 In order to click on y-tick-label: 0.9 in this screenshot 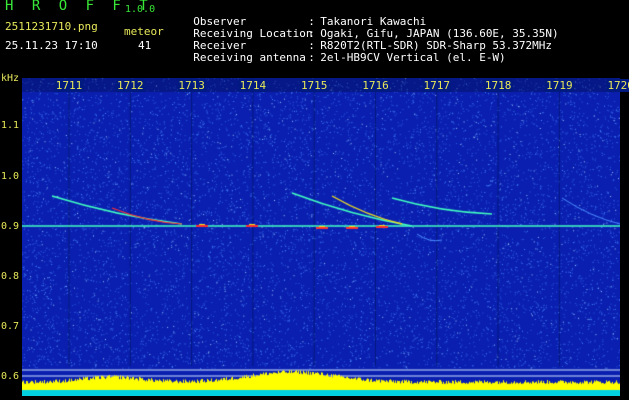, I will do `click(10, 226)`.